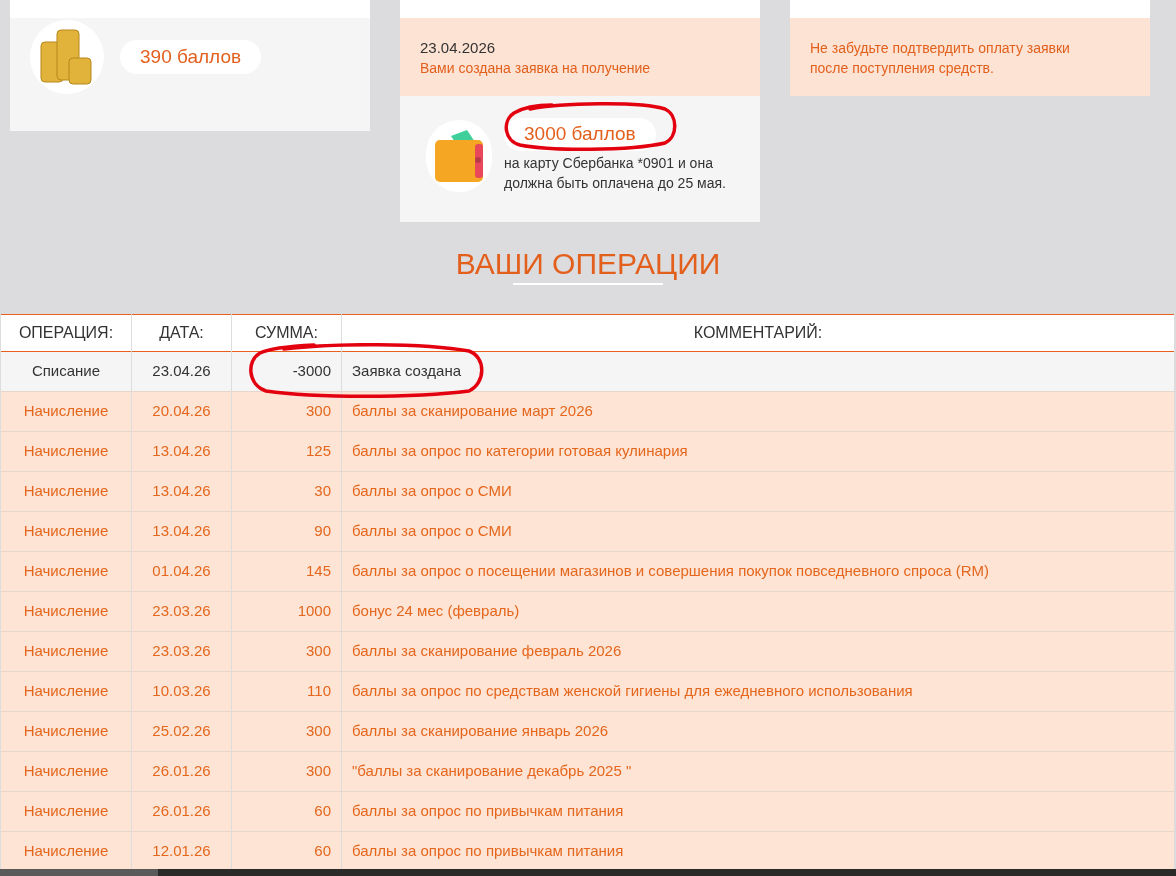  I want to click on table-cell: -3000, so click(286, 371).